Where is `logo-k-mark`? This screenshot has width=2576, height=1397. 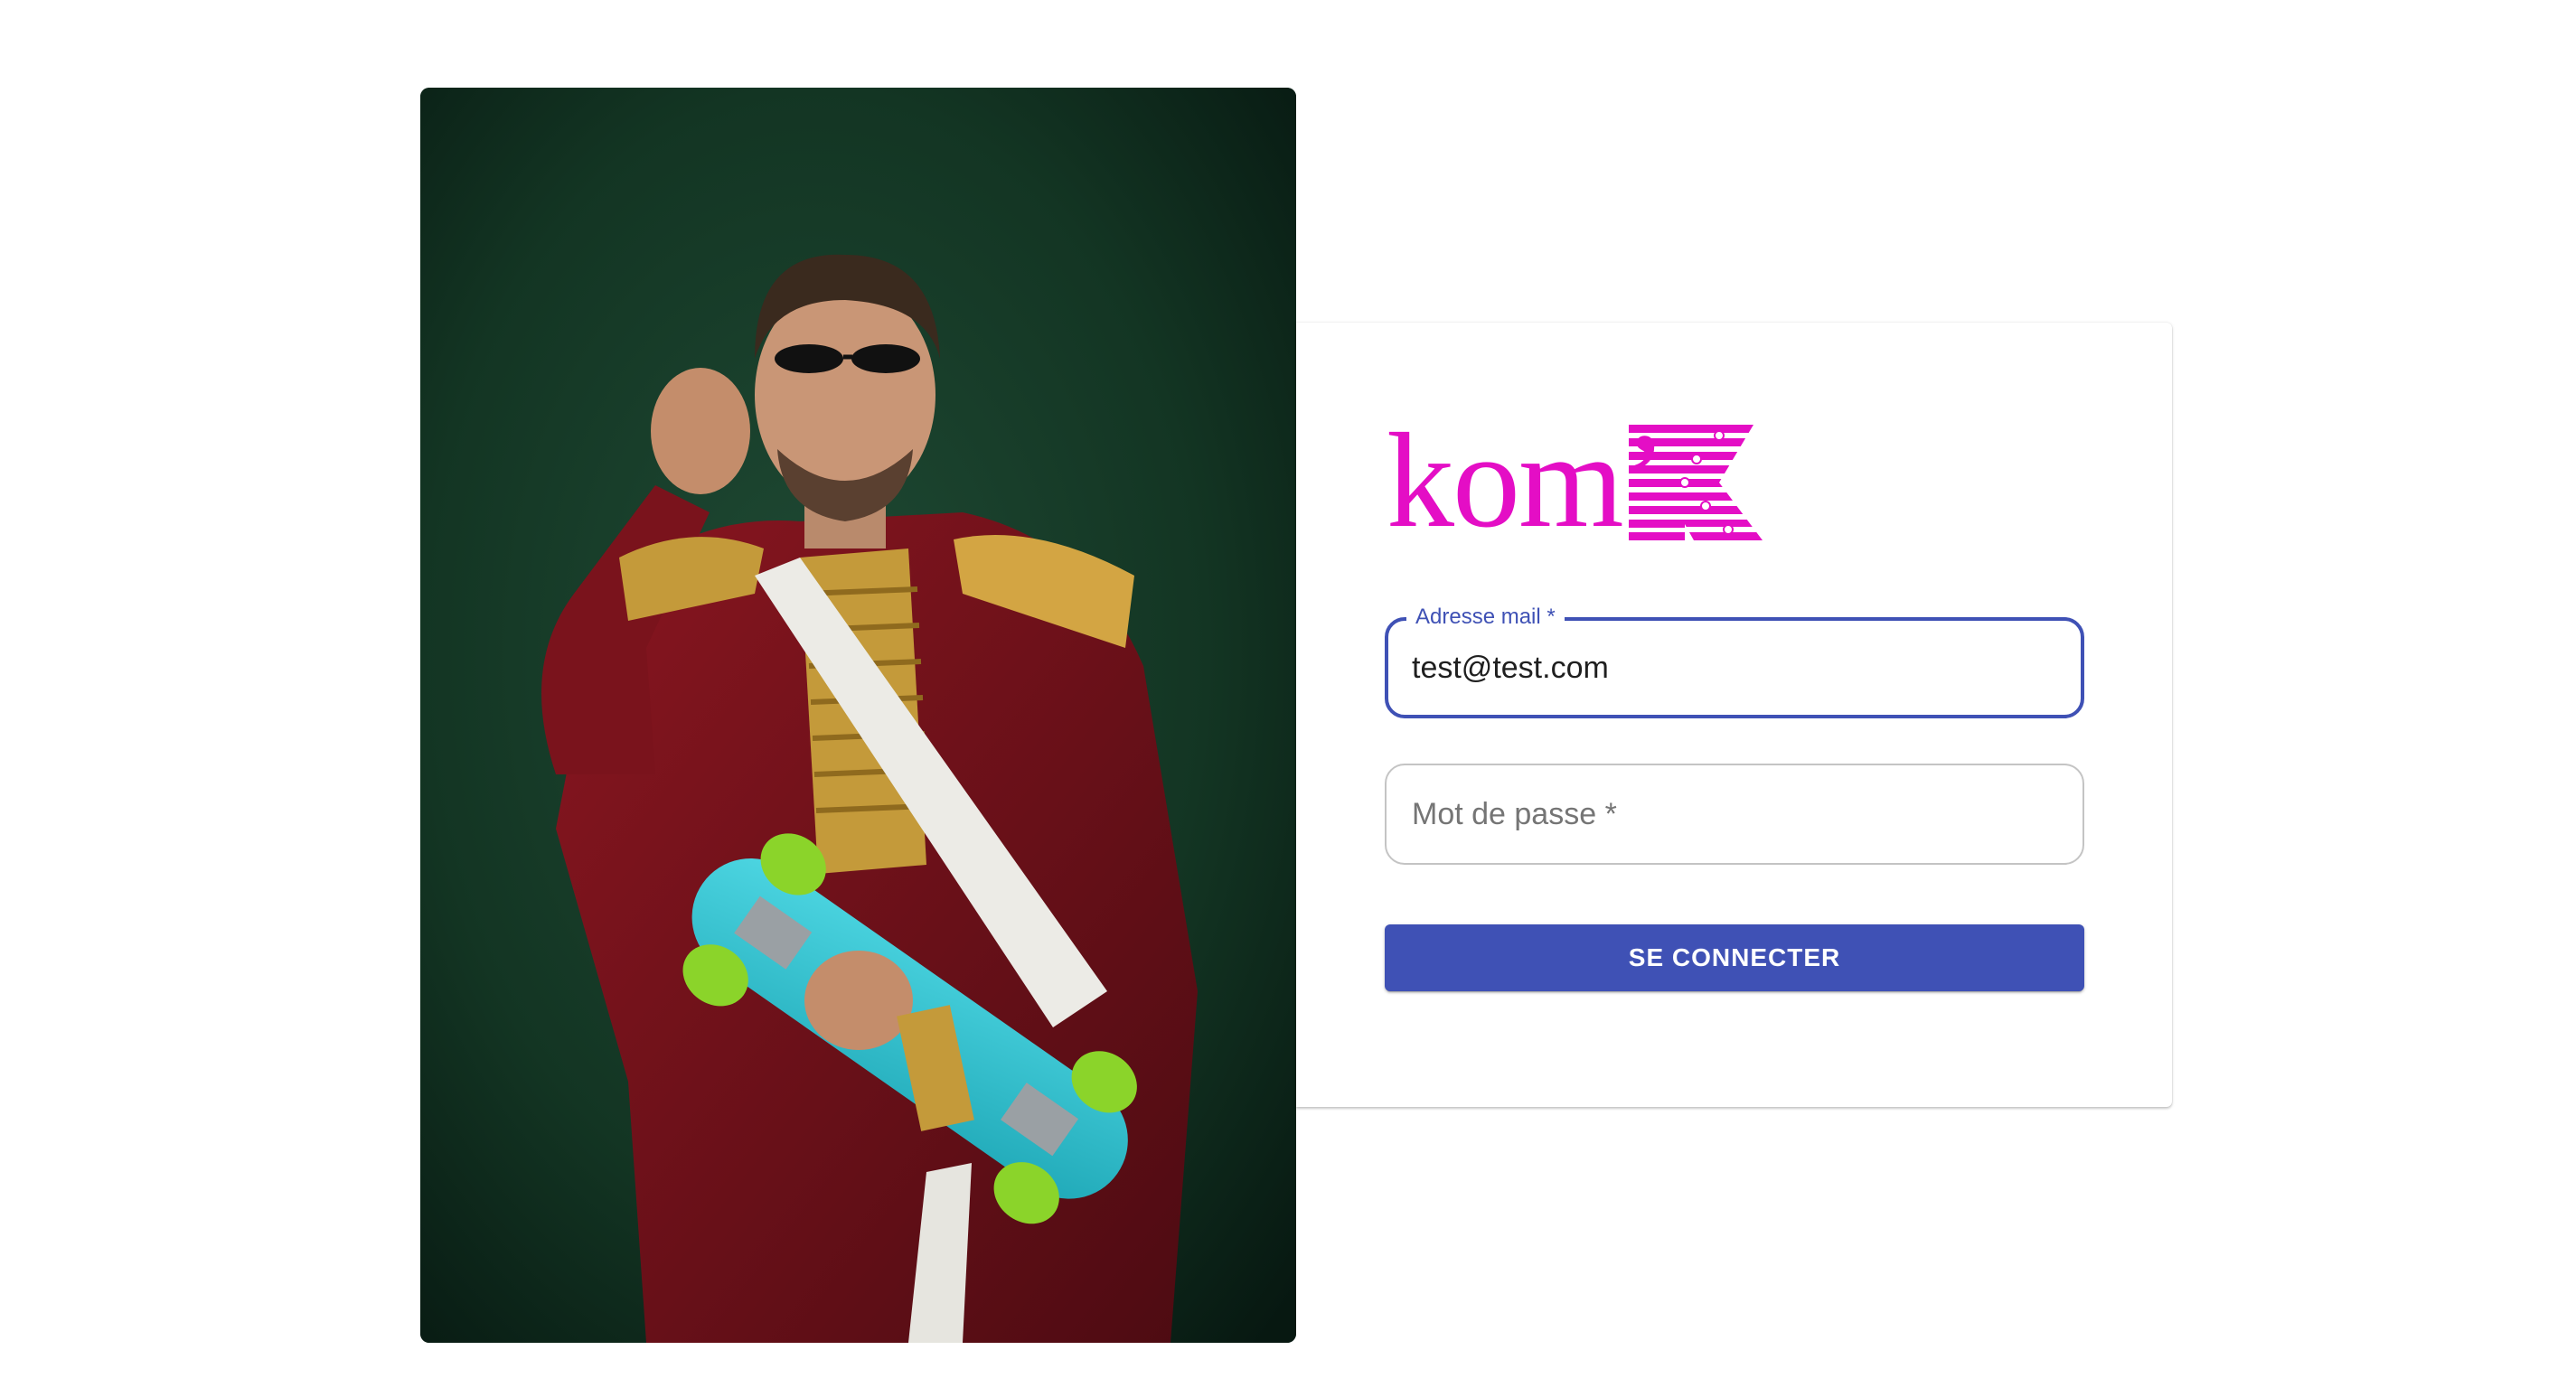 logo-k-mark is located at coordinates (1696, 482).